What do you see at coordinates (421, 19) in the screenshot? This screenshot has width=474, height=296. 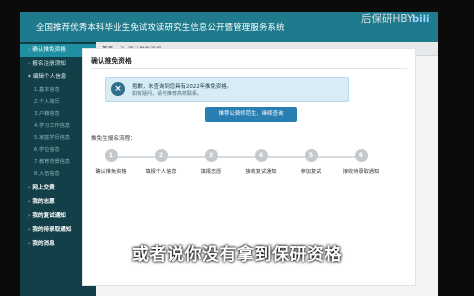 I see `bilibili-logo: bili` at bounding box center [421, 19].